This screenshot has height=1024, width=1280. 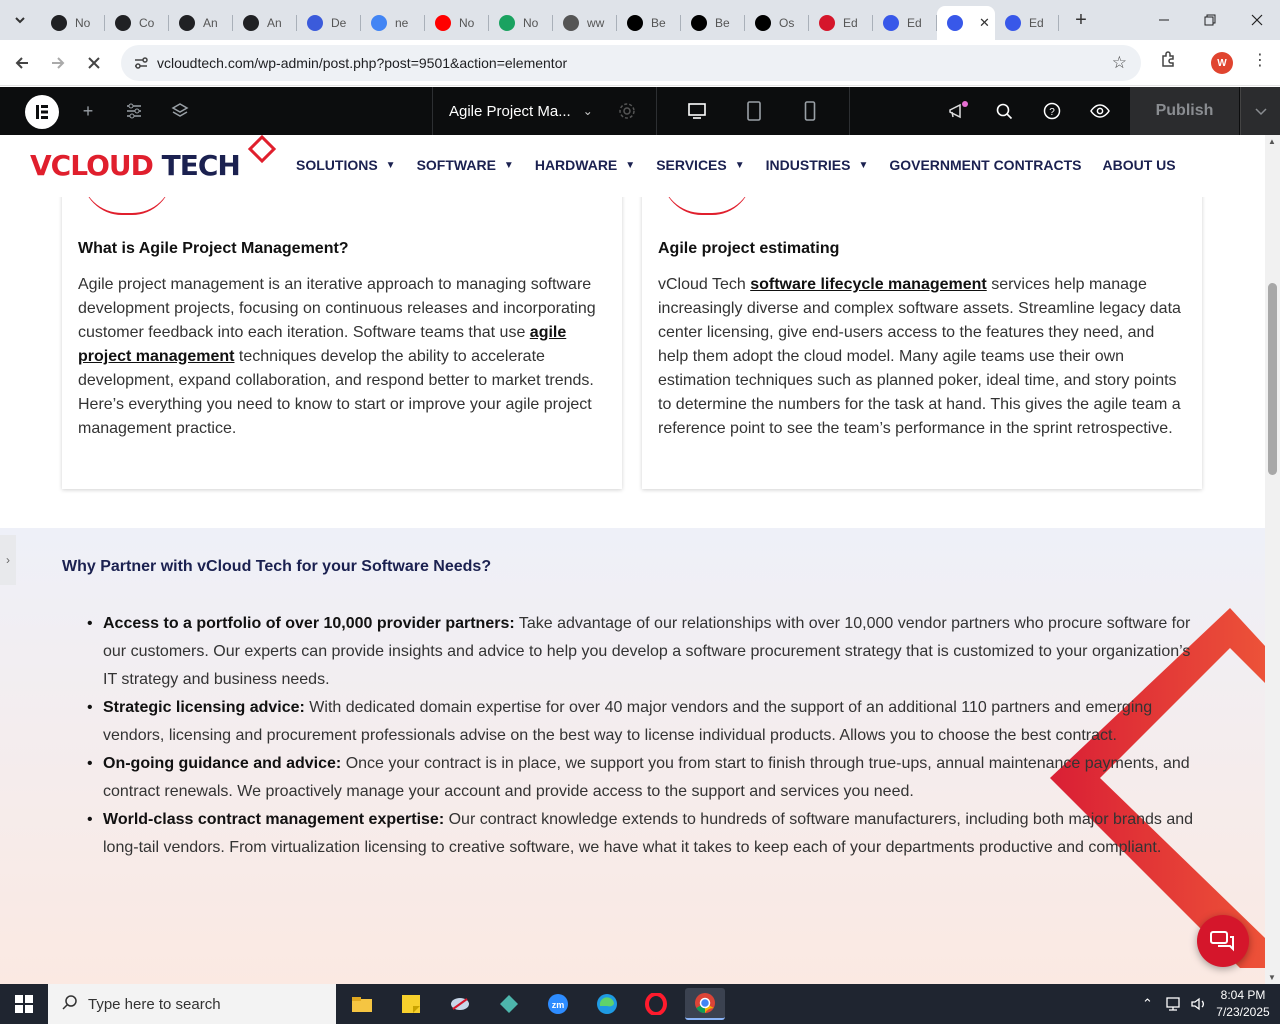 I want to click on close-window-button, so click(x=1257, y=20).